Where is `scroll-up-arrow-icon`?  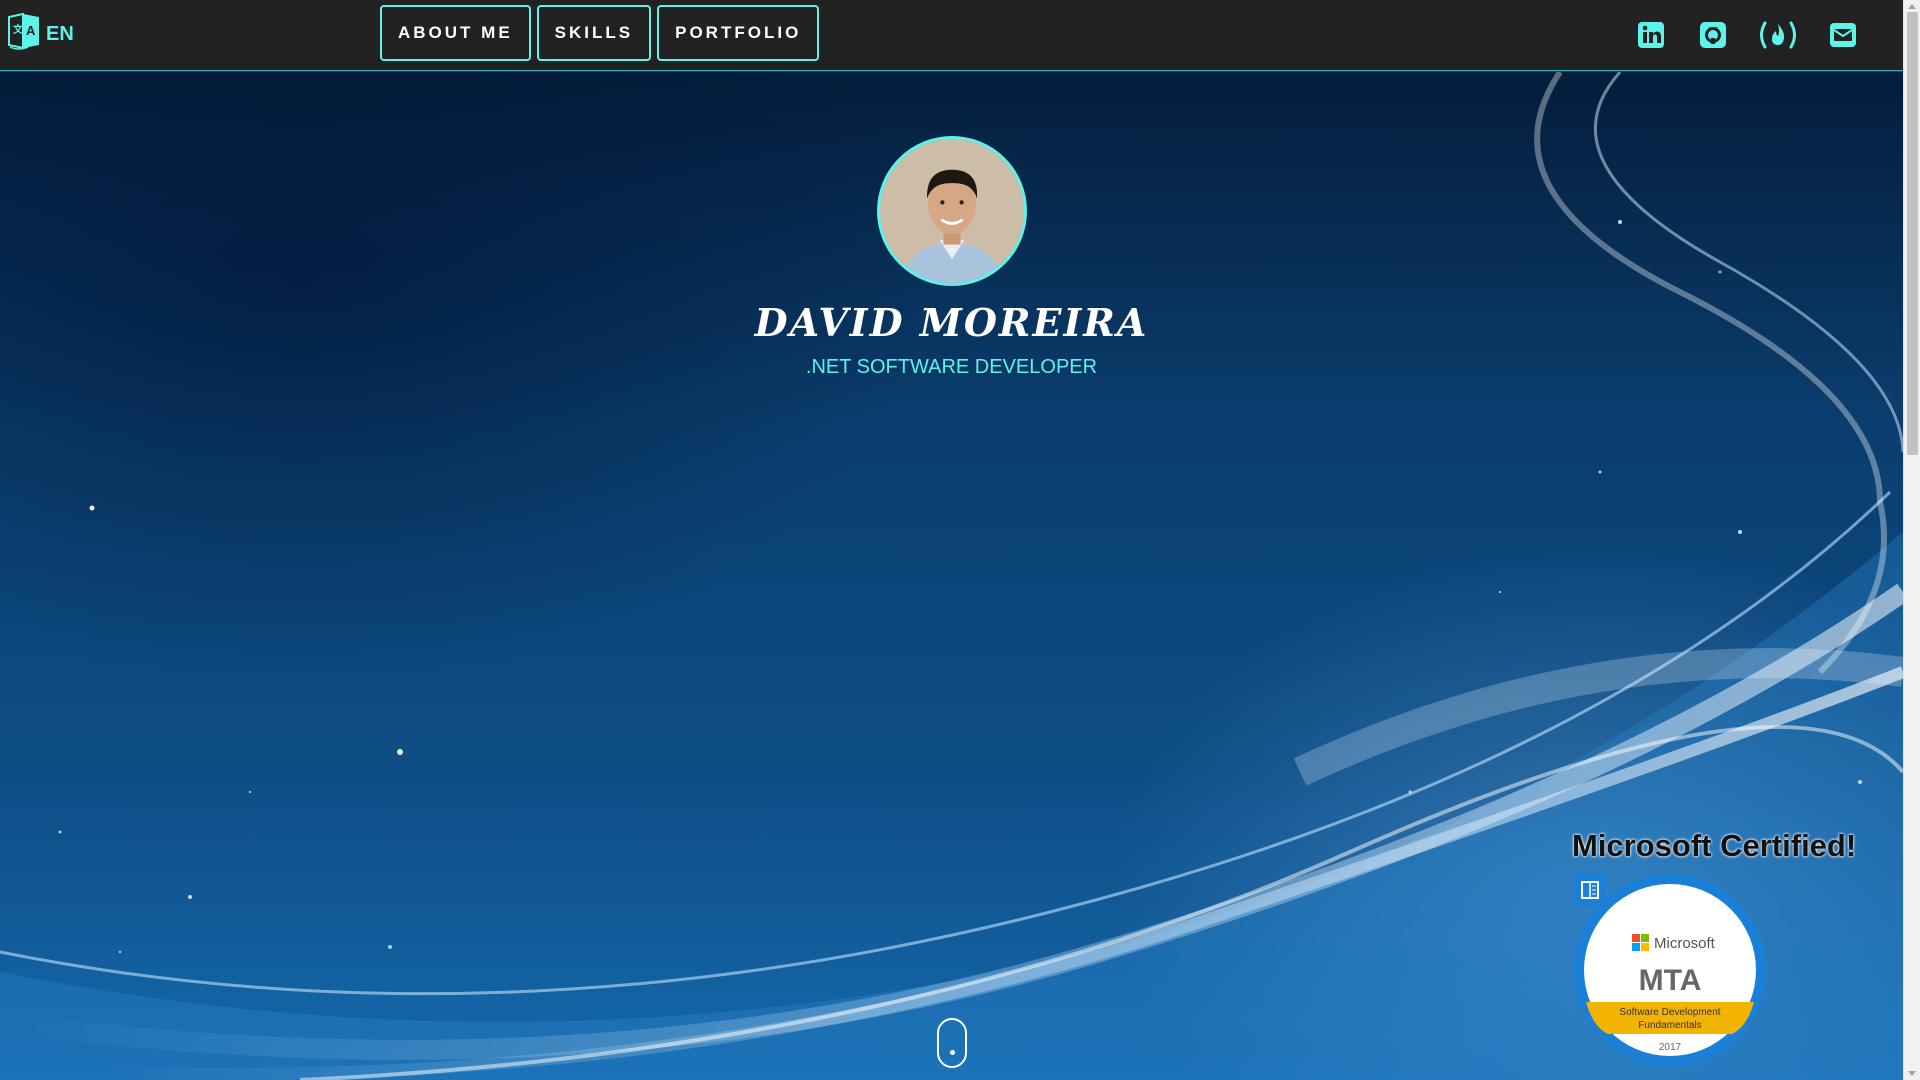
scroll-up-arrow-icon is located at coordinates (1912, 6).